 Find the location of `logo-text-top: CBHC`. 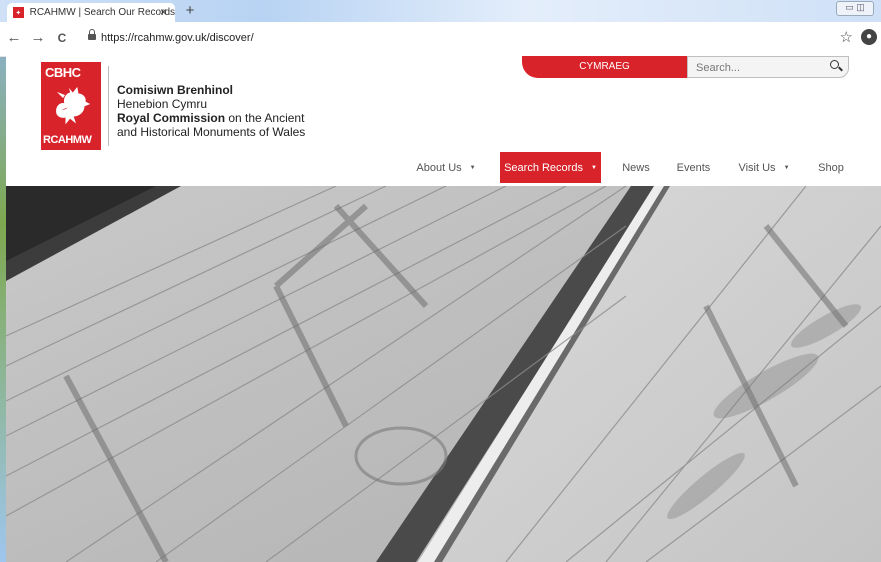

logo-text-top: CBHC is located at coordinates (63, 72).